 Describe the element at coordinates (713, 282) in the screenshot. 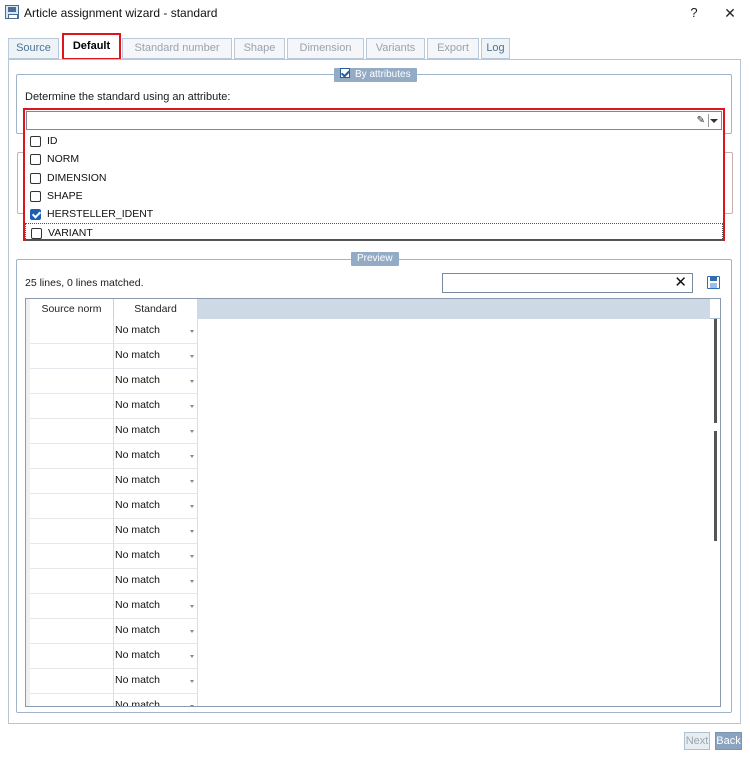

I see `save-icon` at that location.